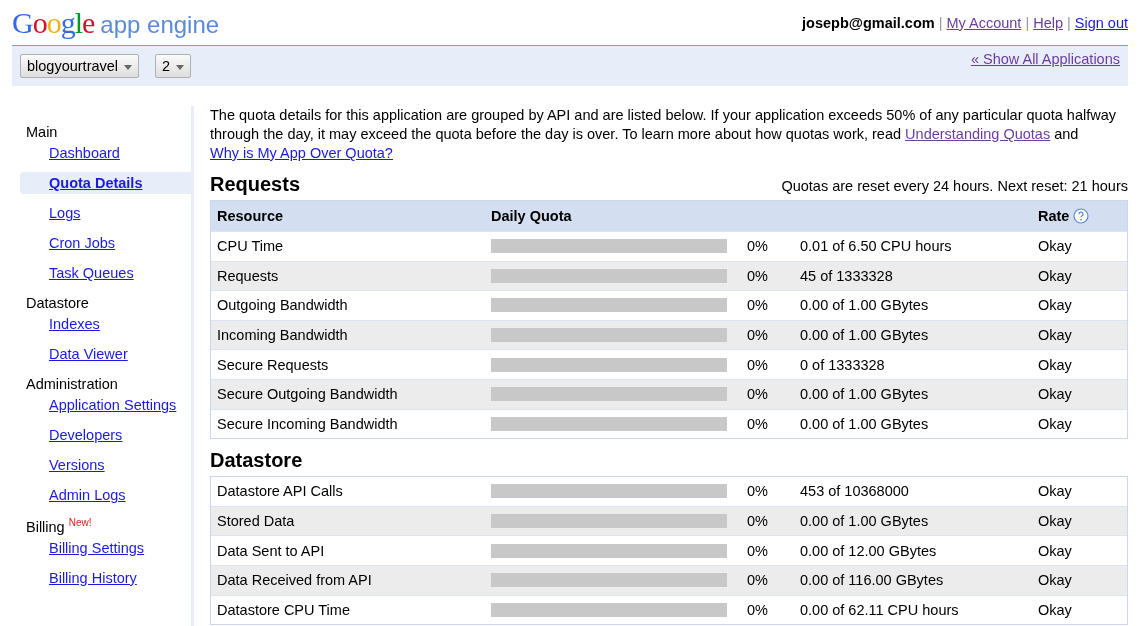 This screenshot has width=1140, height=626. Describe the element at coordinates (271, 550) in the screenshot. I see `table-cell-text: Data Sent to API` at that location.